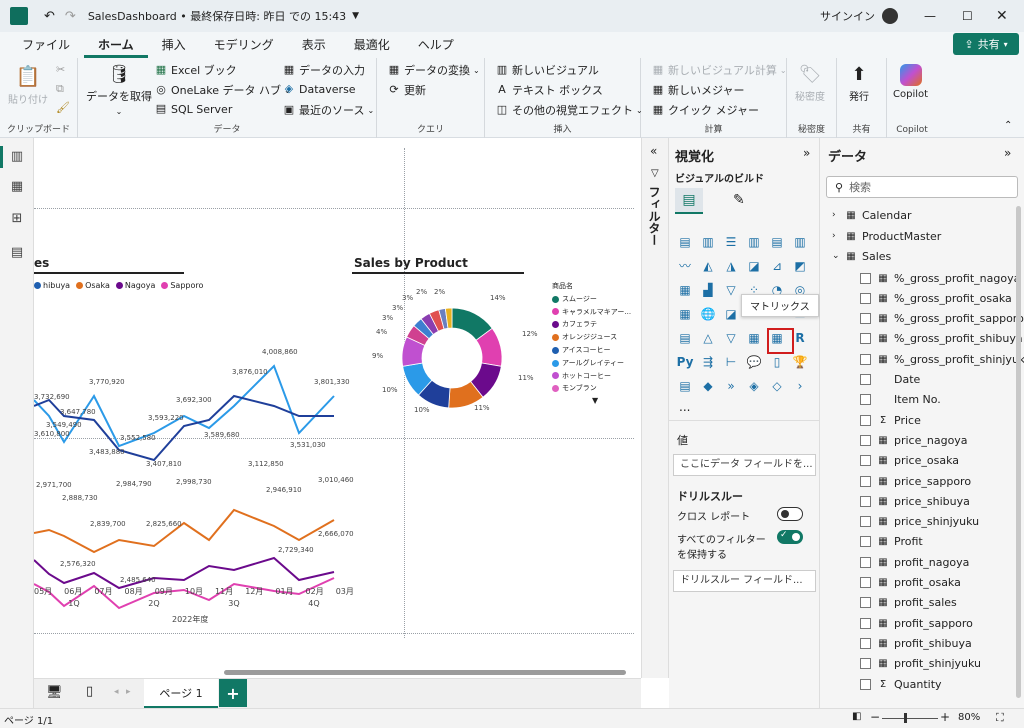  What do you see at coordinates (591, 337) in the screenshot?
I see `donut-legend-item: オレンジジュース` at bounding box center [591, 337].